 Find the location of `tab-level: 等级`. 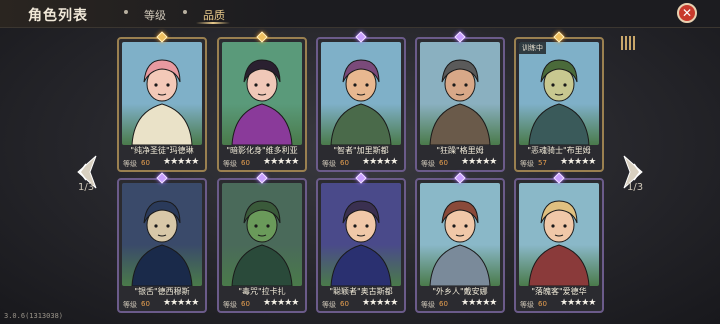

tab-level: 等级 is located at coordinates (155, 15).